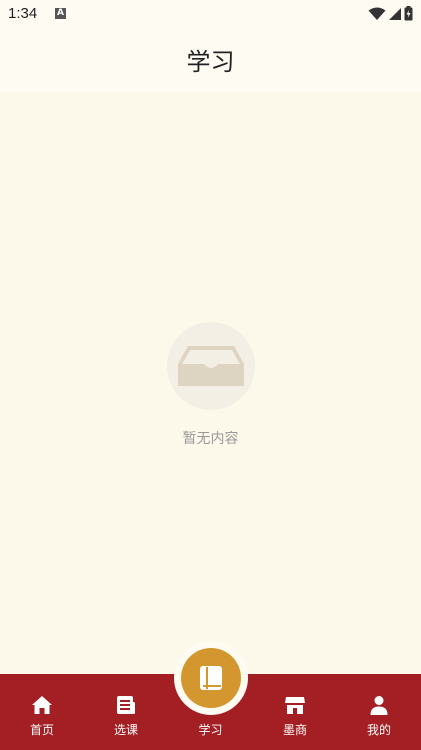 The width and height of the screenshot is (421, 750). What do you see at coordinates (41, 730) in the screenshot?
I see `tab-home-label: 首页` at bounding box center [41, 730].